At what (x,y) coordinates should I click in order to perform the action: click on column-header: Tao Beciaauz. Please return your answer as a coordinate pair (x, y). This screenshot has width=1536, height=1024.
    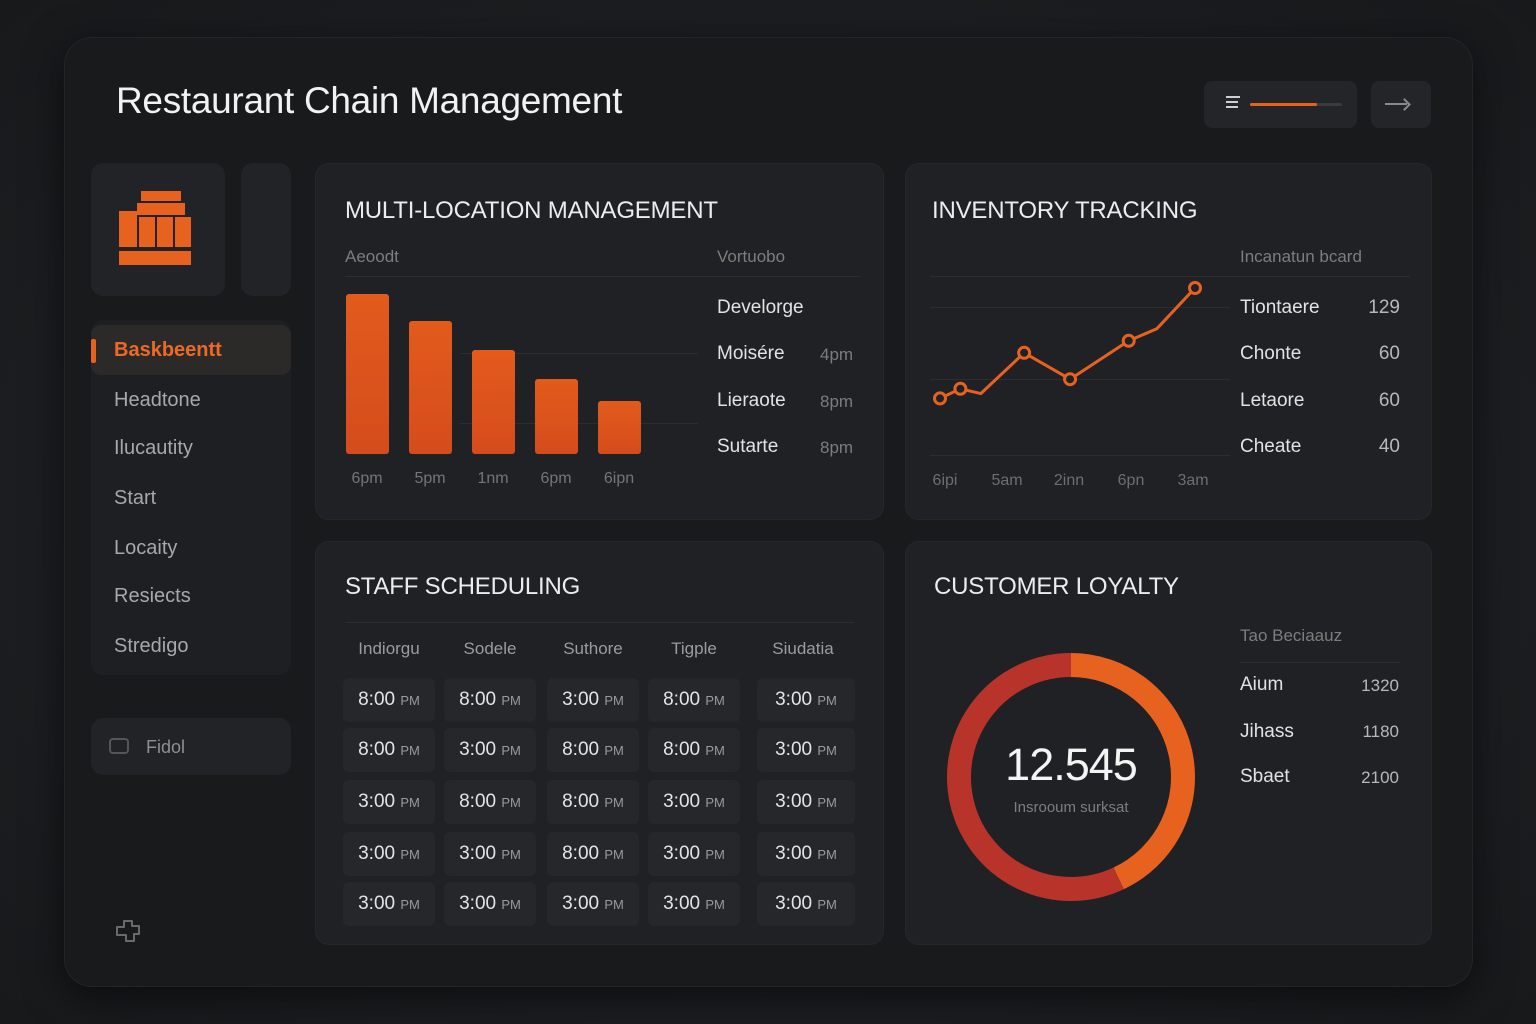
    Looking at the image, I should click on (1291, 635).